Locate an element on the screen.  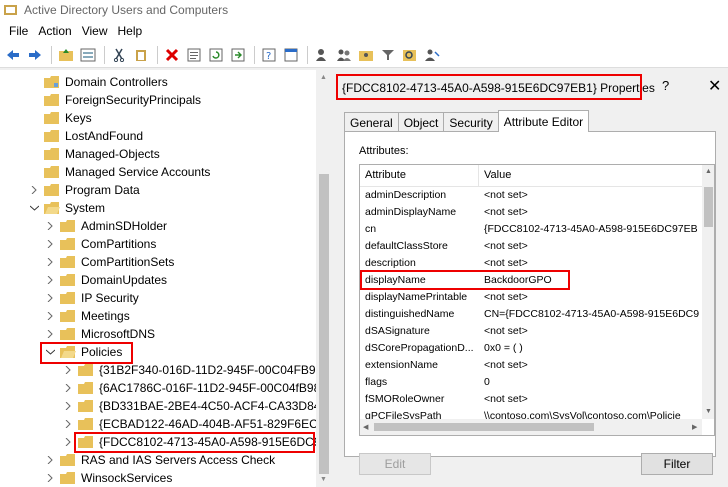
tree-item-system: System is located at coordinates (66, 208).